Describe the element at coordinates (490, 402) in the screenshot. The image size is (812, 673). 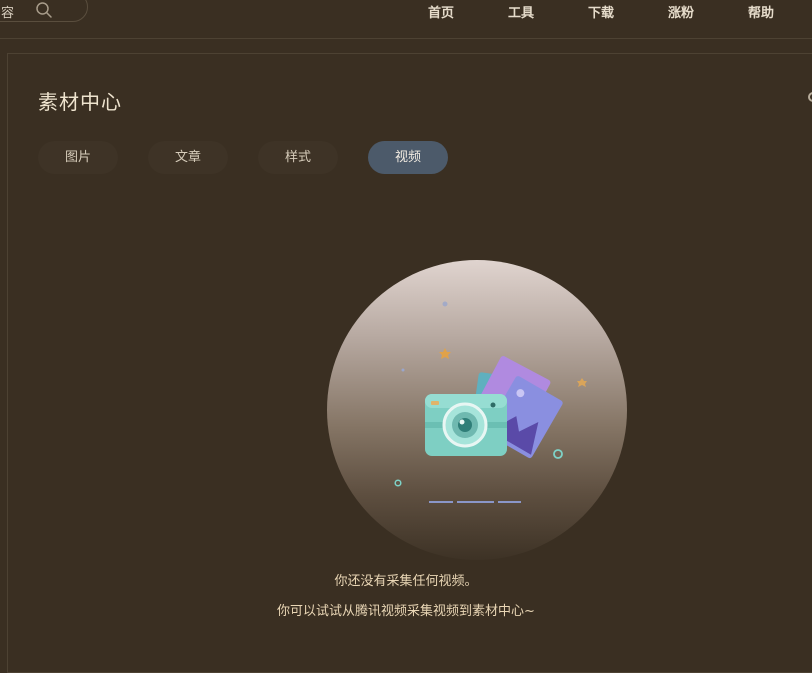
I see `camera-photos-icon` at that location.